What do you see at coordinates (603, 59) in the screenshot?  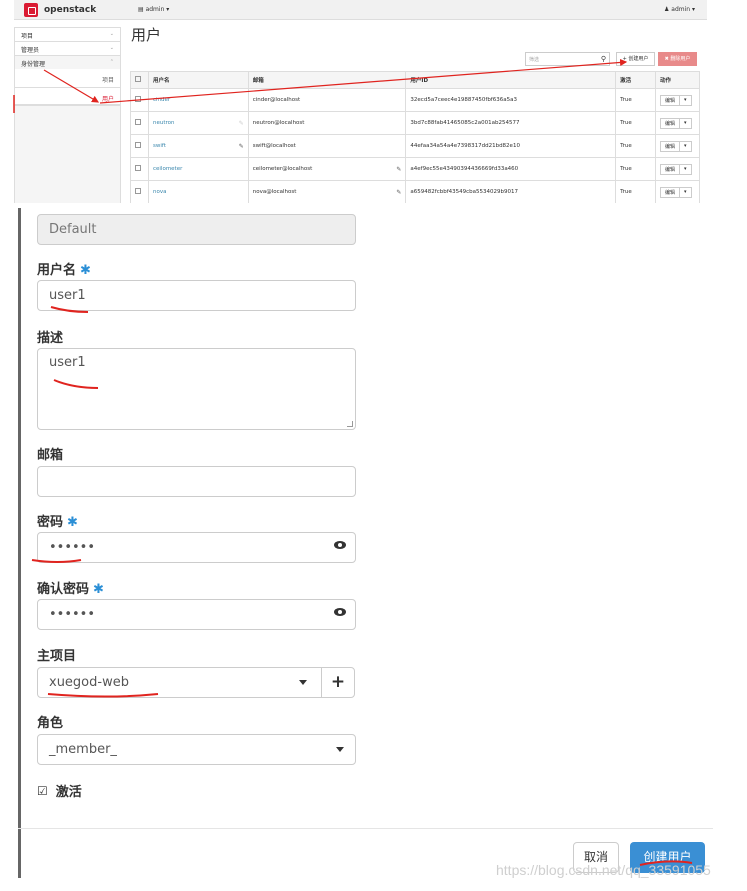 I see `search-icon: ⚲` at bounding box center [603, 59].